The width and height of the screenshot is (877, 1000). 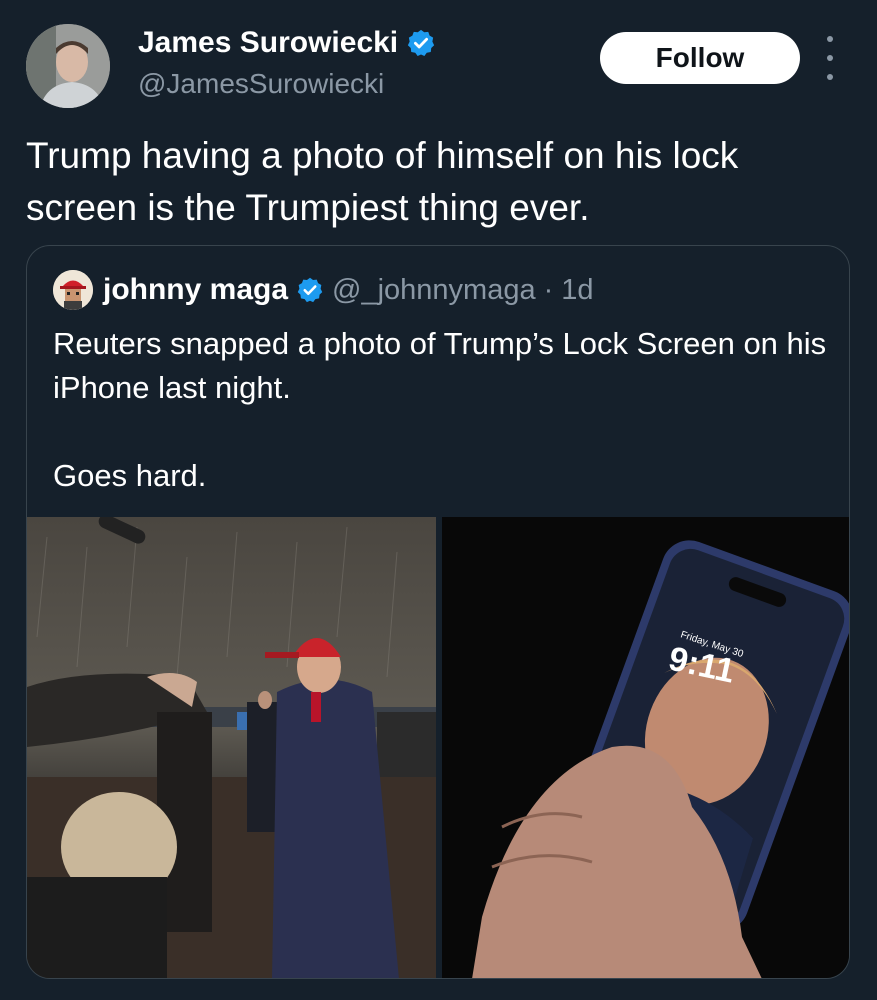 I want to click on author-name: James Surowiecki, so click(x=268, y=43).